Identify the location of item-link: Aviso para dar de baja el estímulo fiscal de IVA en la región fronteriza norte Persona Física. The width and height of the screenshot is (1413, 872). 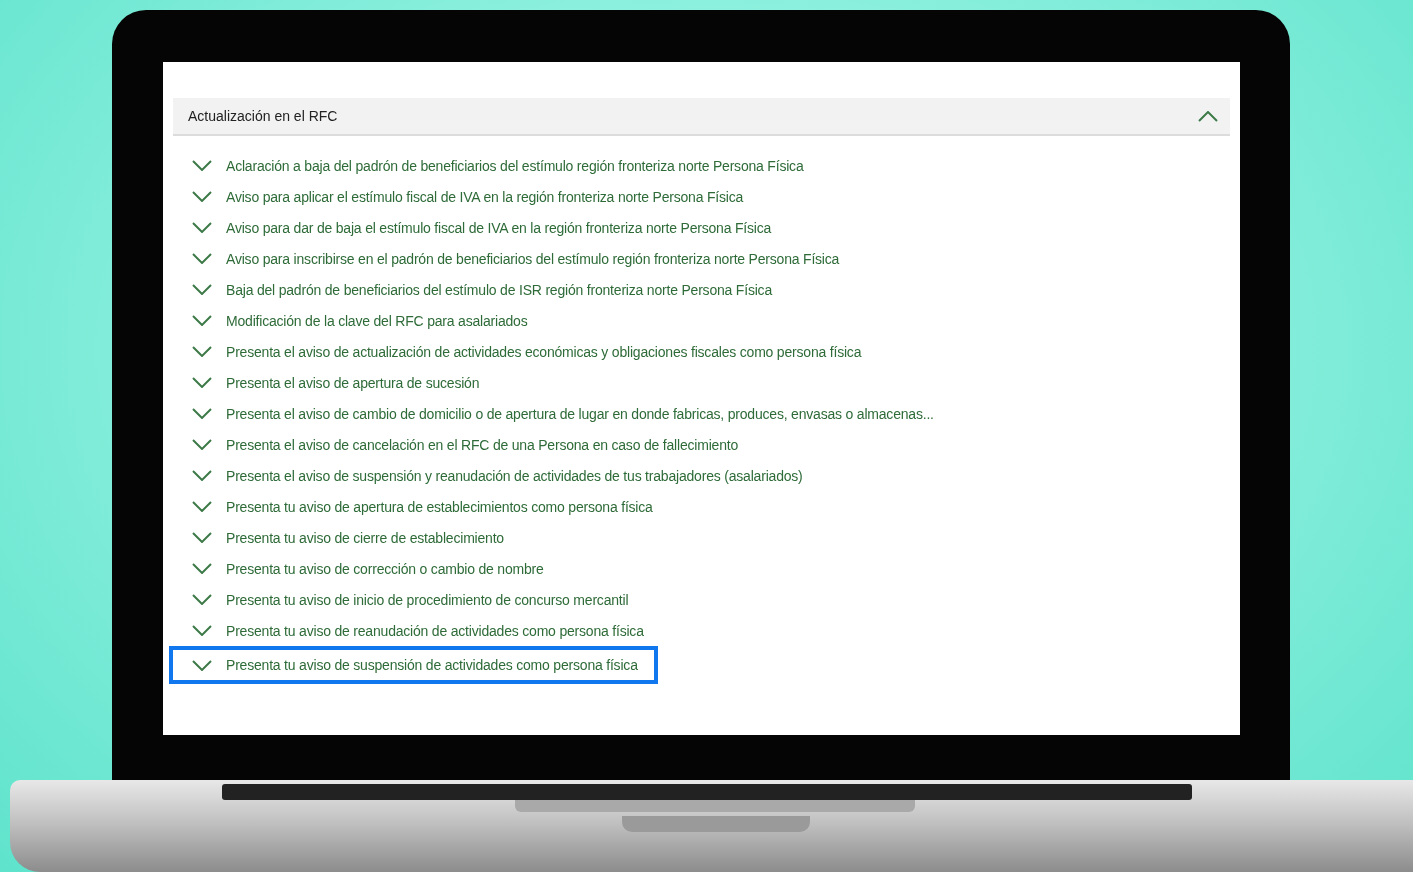
(499, 227).